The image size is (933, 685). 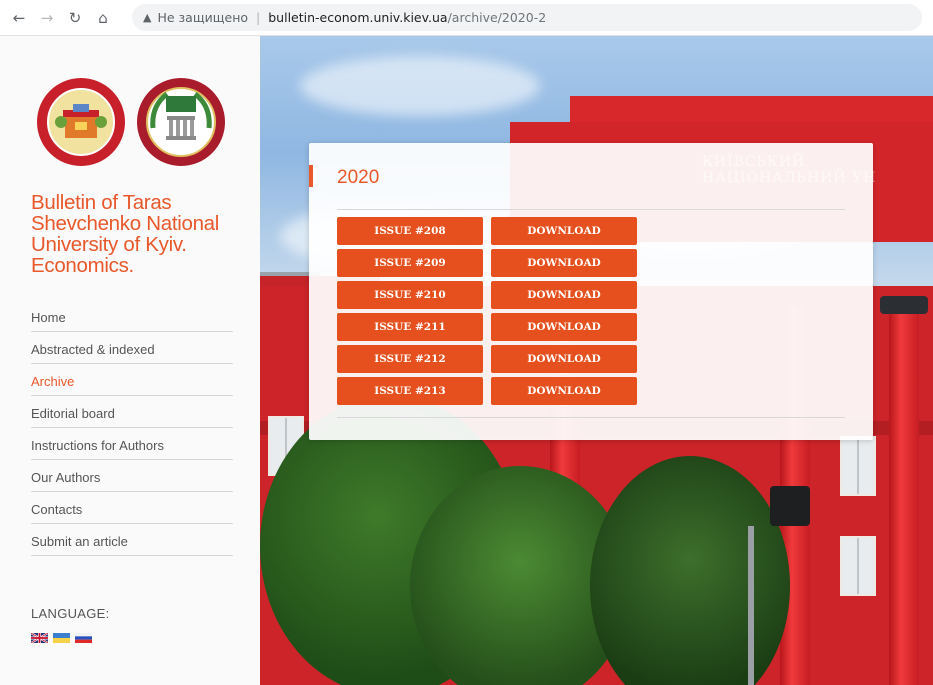 What do you see at coordinates (19, 18) in the screenshot?
I see `back-arrow-icon: ←` at bounding box center [19, 18].